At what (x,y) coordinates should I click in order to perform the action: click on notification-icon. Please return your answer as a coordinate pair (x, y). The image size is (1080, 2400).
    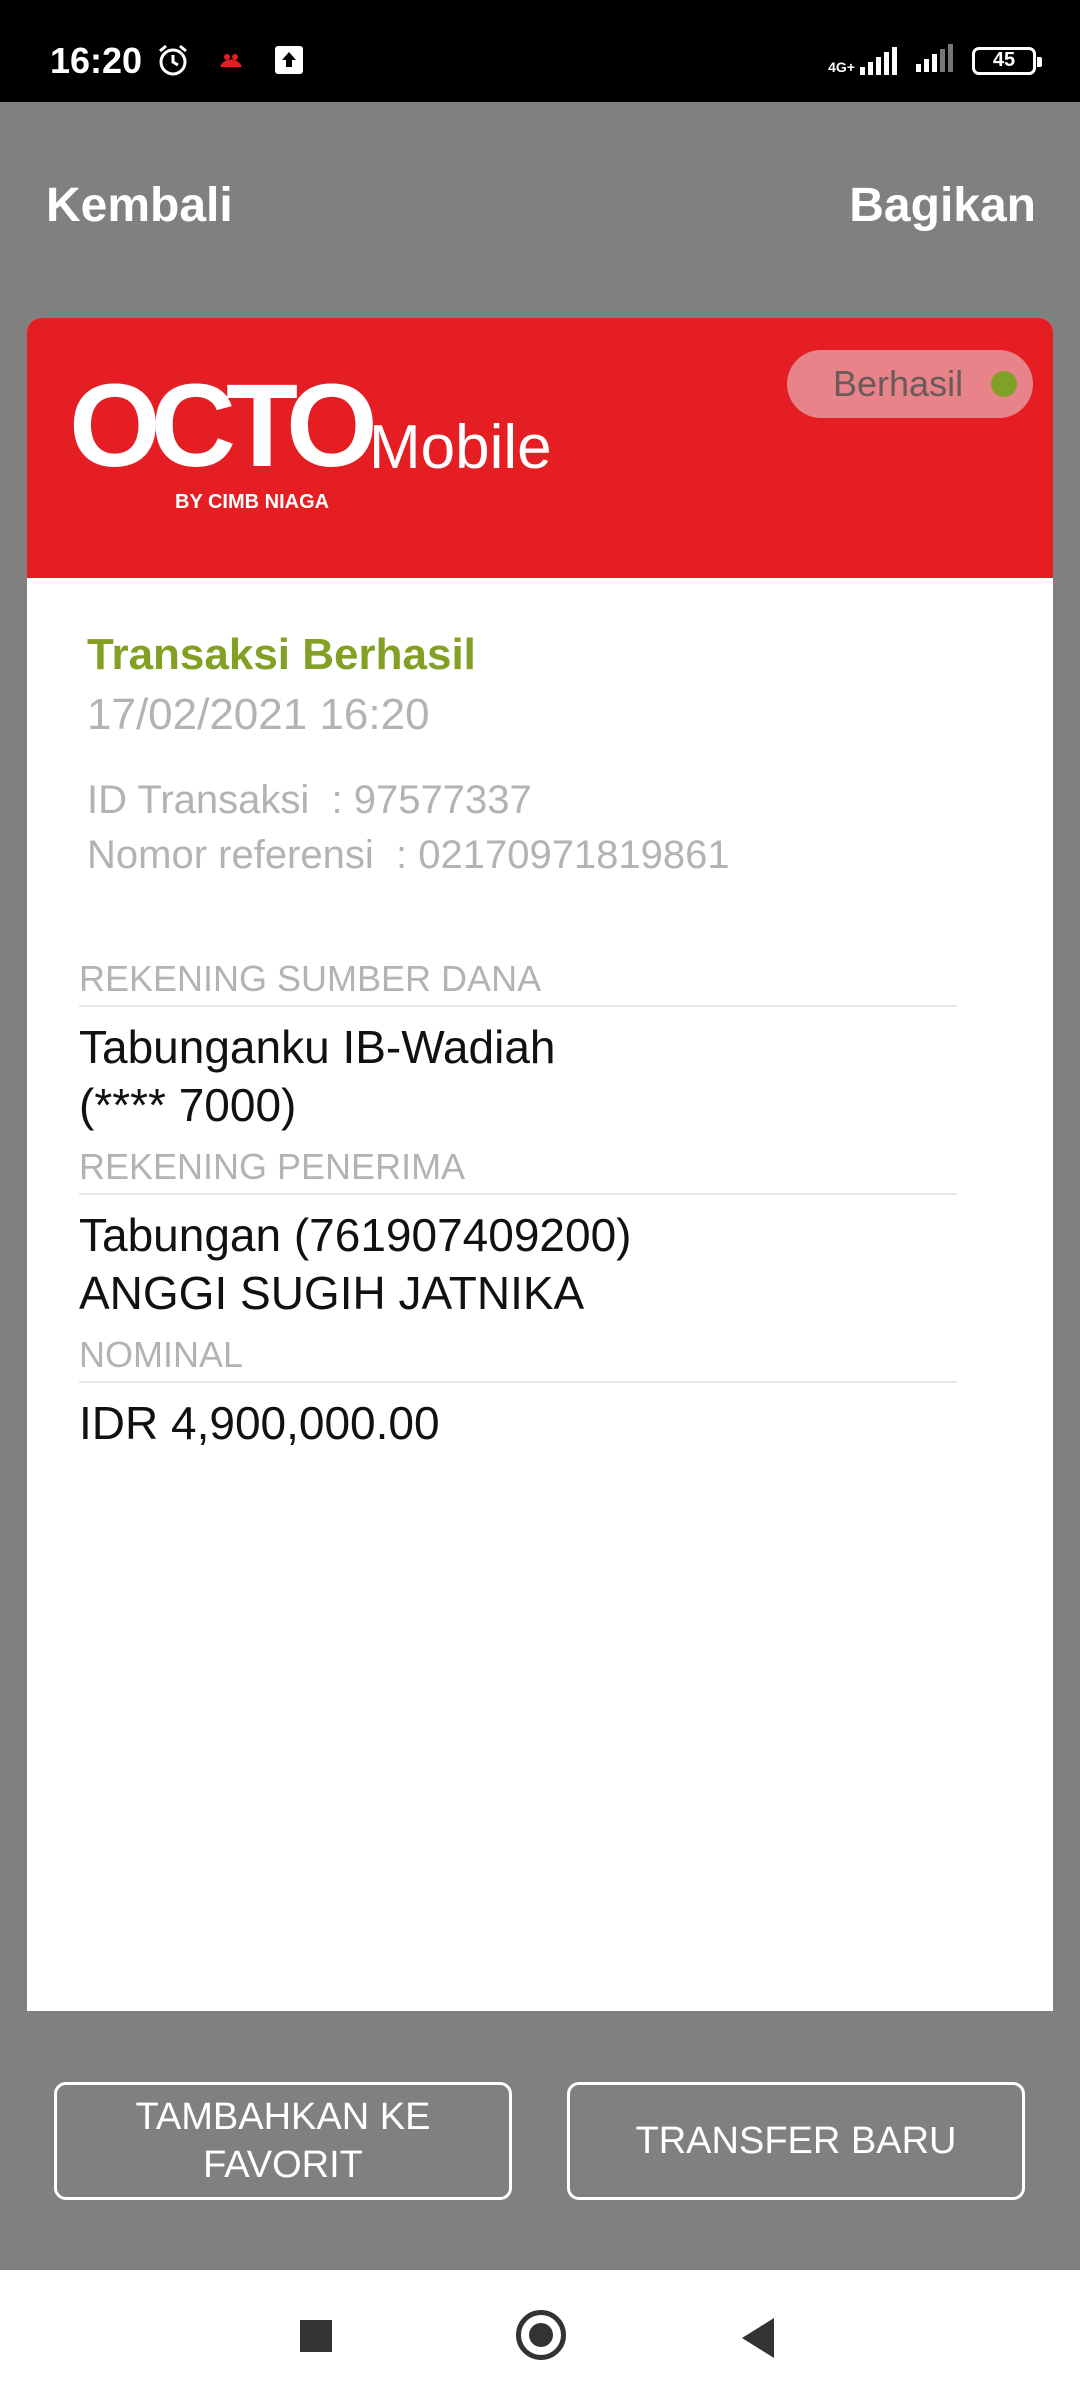
    Looking at the image, I should click on (231, 60).